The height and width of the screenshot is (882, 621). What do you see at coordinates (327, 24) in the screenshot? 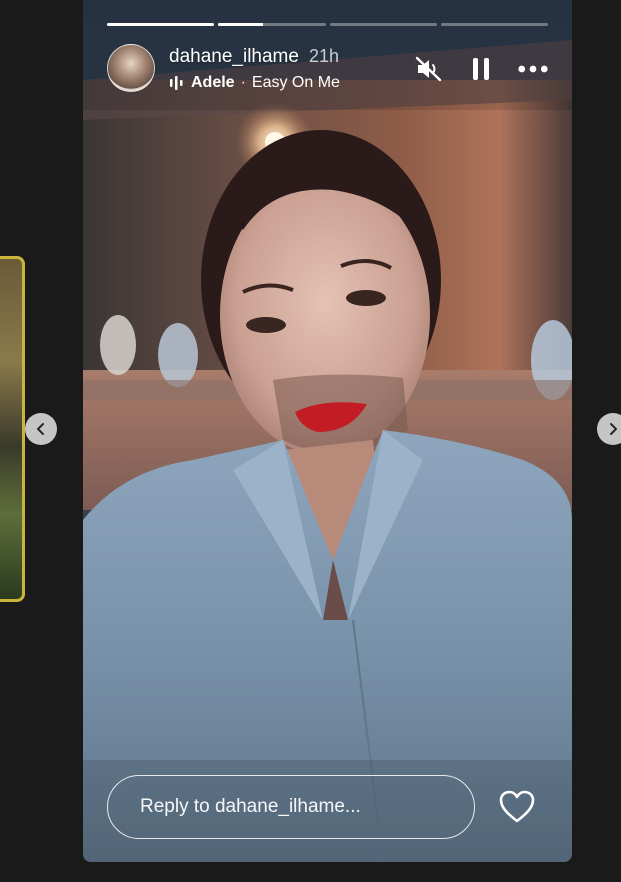
I see `story-progress-bars` at bounding box center [327, 24].